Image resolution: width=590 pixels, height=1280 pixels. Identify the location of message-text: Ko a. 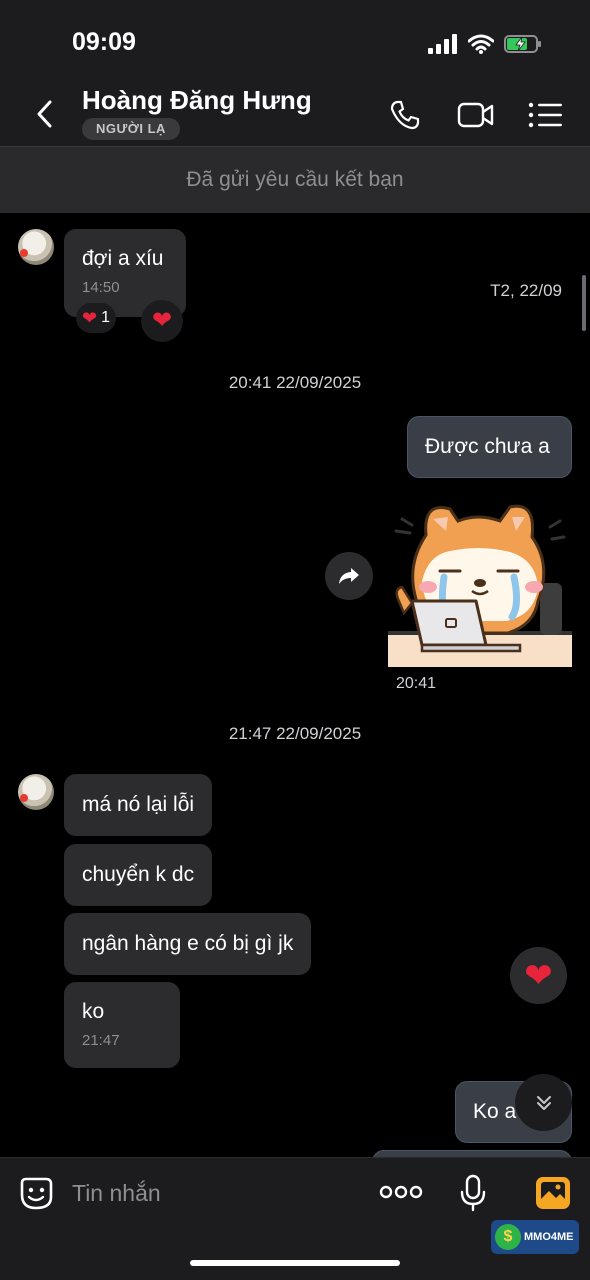
(495, 1111).